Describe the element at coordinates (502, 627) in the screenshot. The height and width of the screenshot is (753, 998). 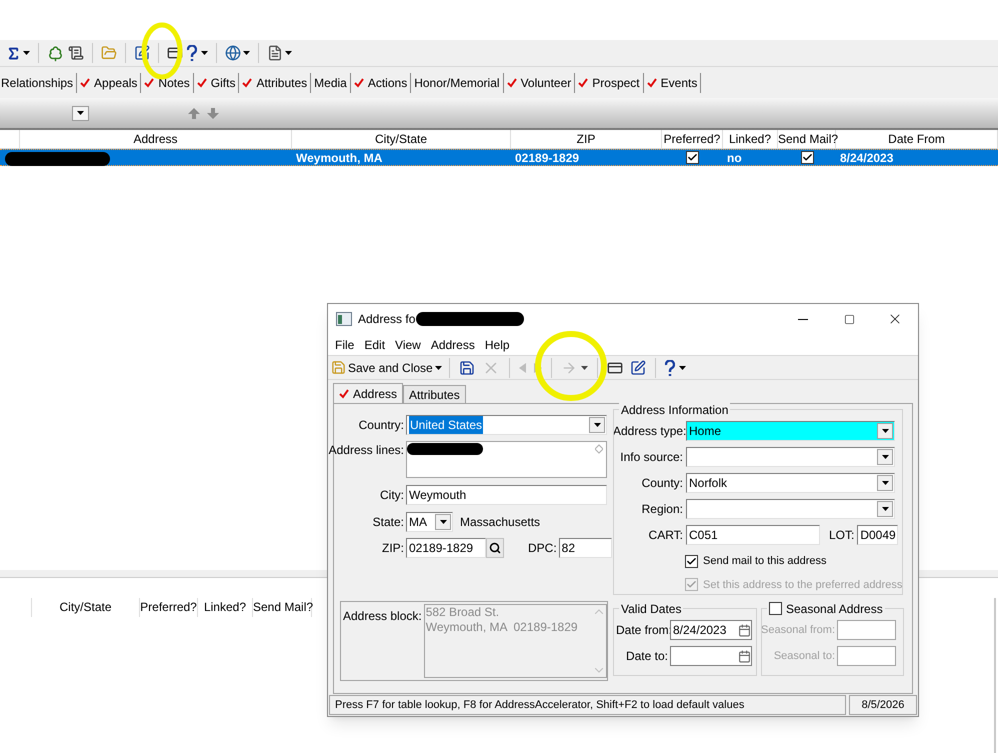
I see `address-line: Weymouth, MA 02189-1829` at that location.